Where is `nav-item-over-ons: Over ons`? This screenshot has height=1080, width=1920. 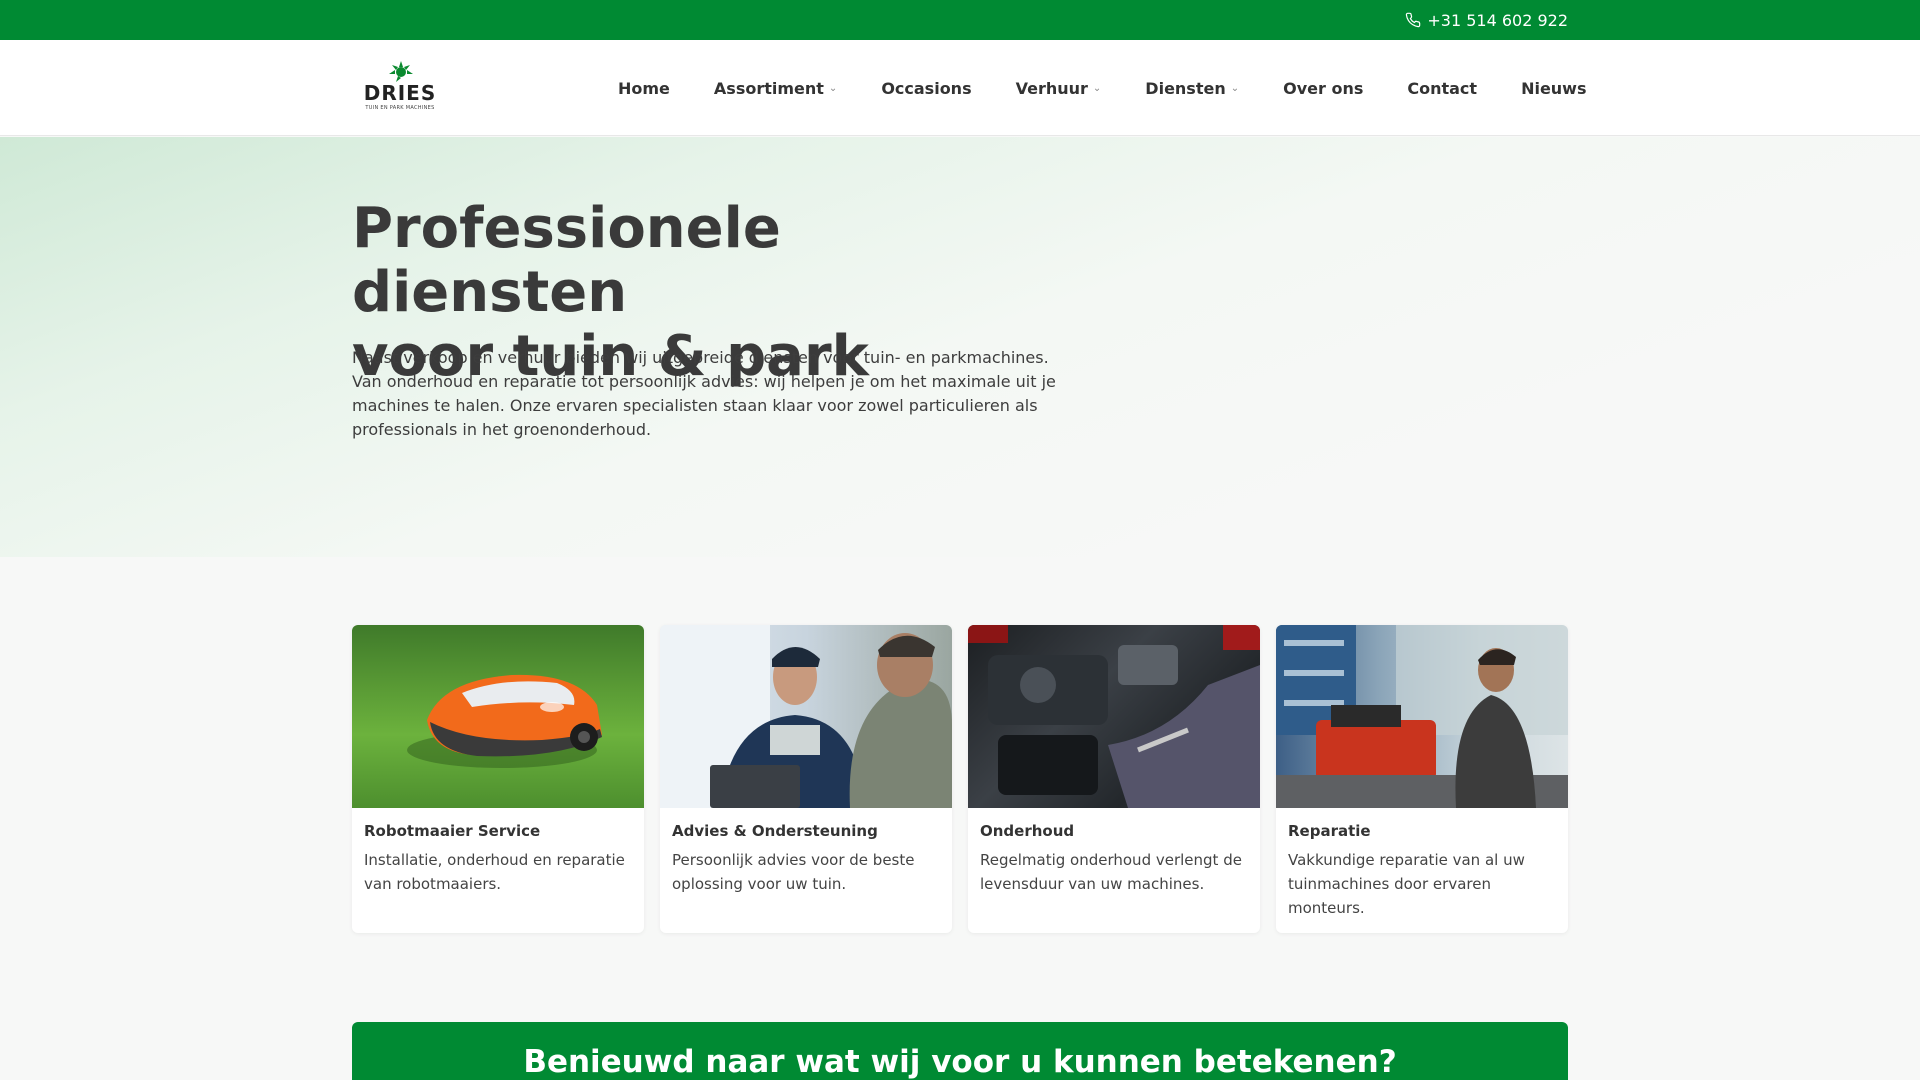 nav-item-over-ons: Over ons is located at coordinates (1323, 88).